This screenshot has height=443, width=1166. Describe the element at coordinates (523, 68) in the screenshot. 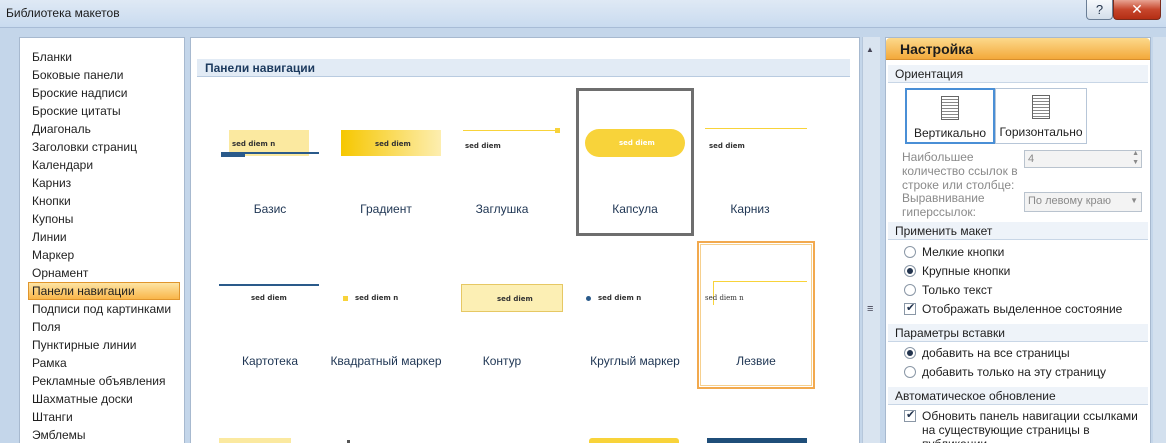

I see `gallery-header: Панели навигации` at that location.